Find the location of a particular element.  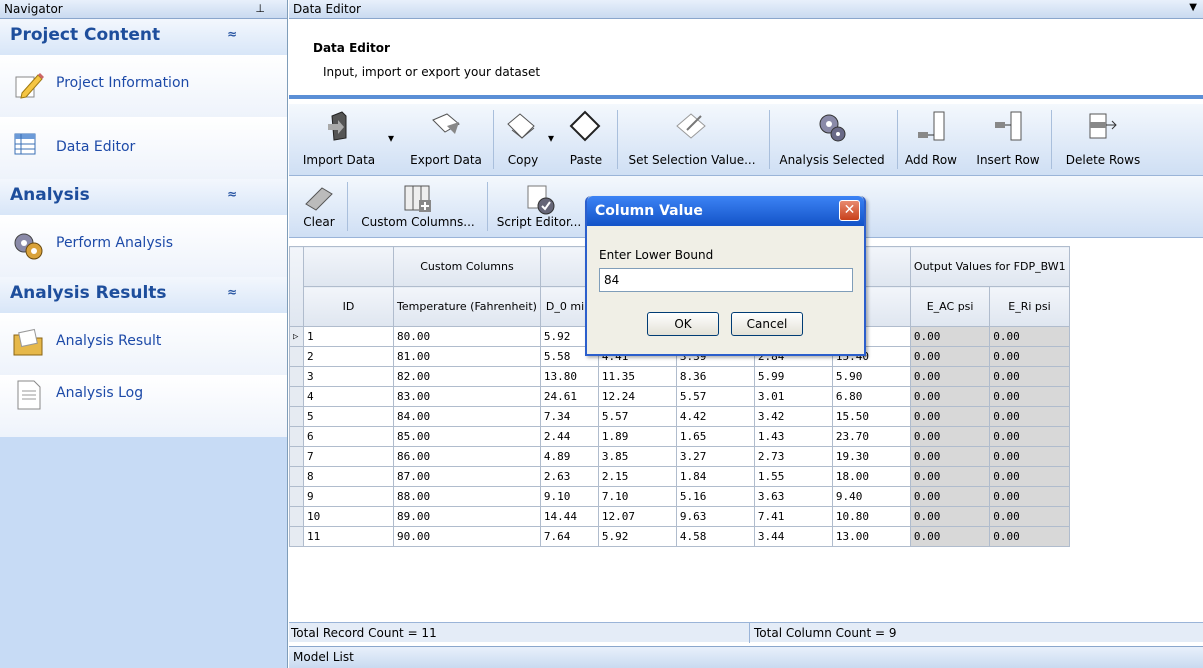

export-data-button: Export Data is located at coordinates (446, 139).